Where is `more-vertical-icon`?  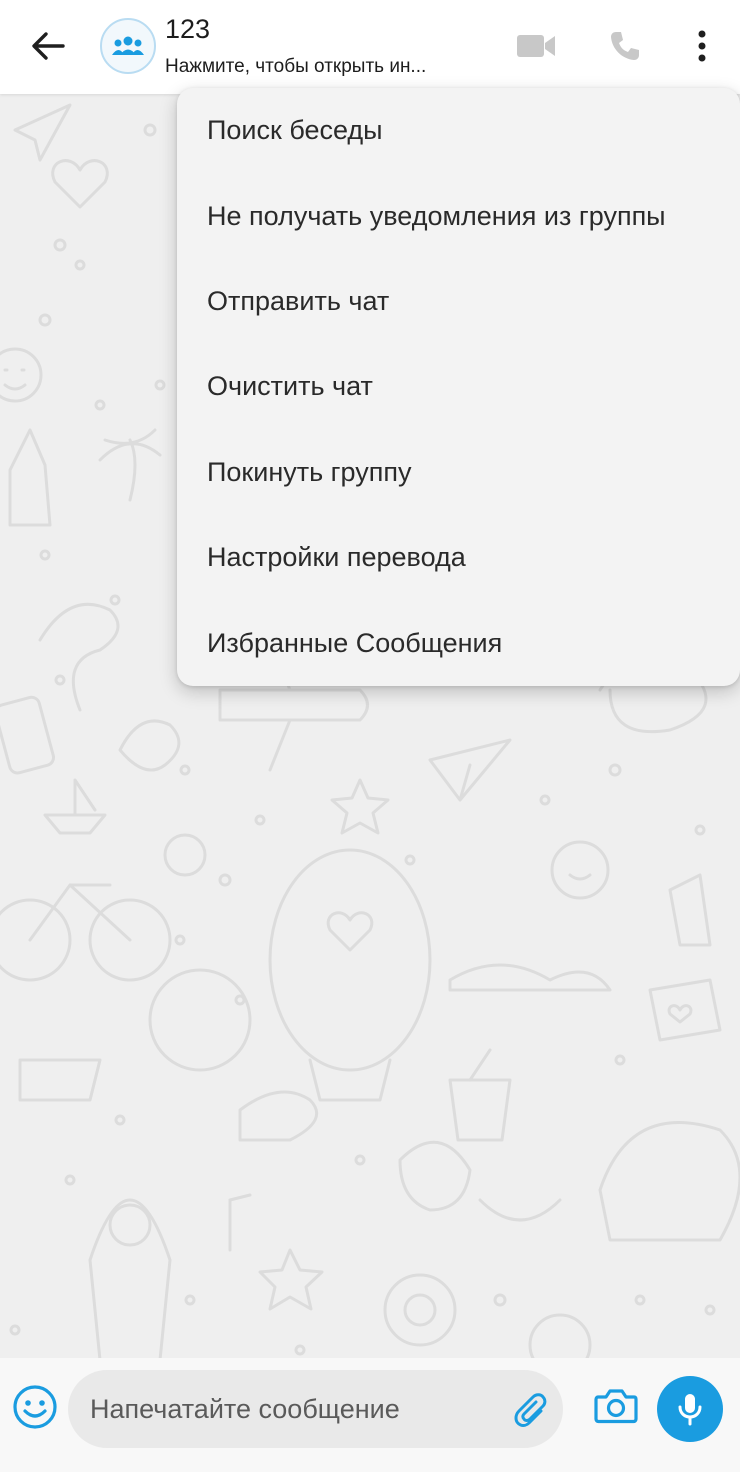
more-vertical-icon is located at coordinates (702, 46).